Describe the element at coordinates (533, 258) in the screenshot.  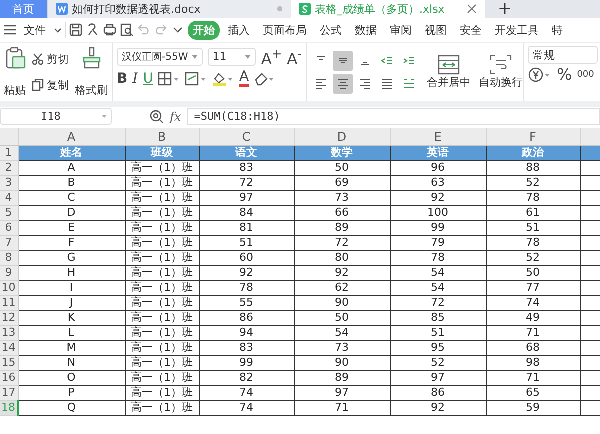
I see `table-cell: 52` at that location.